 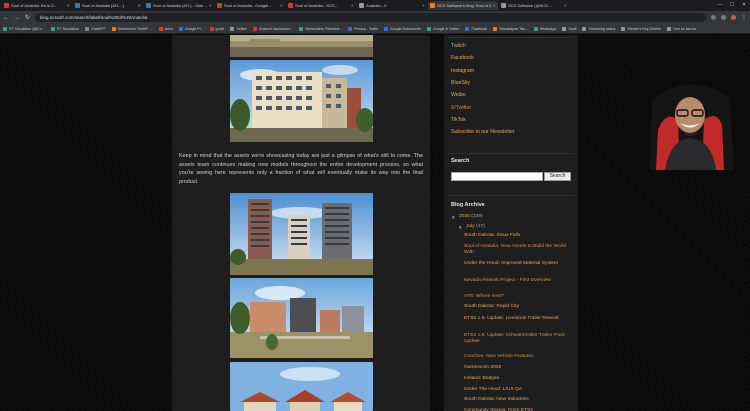 What do you see at coordinates (569, 28) in the screenshot?
I see `bookmark-item: Scuff` at bounding box center [569, 28].